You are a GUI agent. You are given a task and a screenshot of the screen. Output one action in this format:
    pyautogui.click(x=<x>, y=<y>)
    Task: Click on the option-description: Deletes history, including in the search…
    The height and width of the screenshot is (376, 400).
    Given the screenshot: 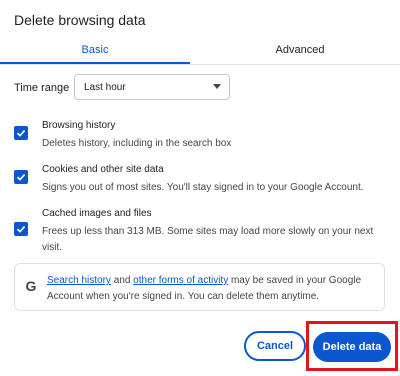 What is the action you would take?
    pyautogui.click(x=137, y=143)
    